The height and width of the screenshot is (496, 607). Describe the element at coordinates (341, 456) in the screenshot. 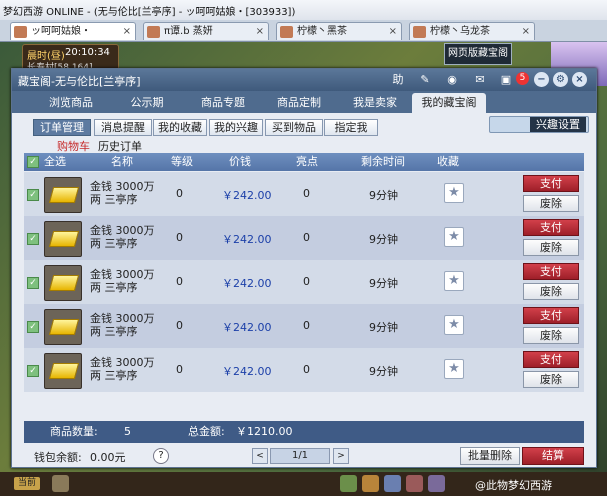

I see `next-page-button: >` at that location.